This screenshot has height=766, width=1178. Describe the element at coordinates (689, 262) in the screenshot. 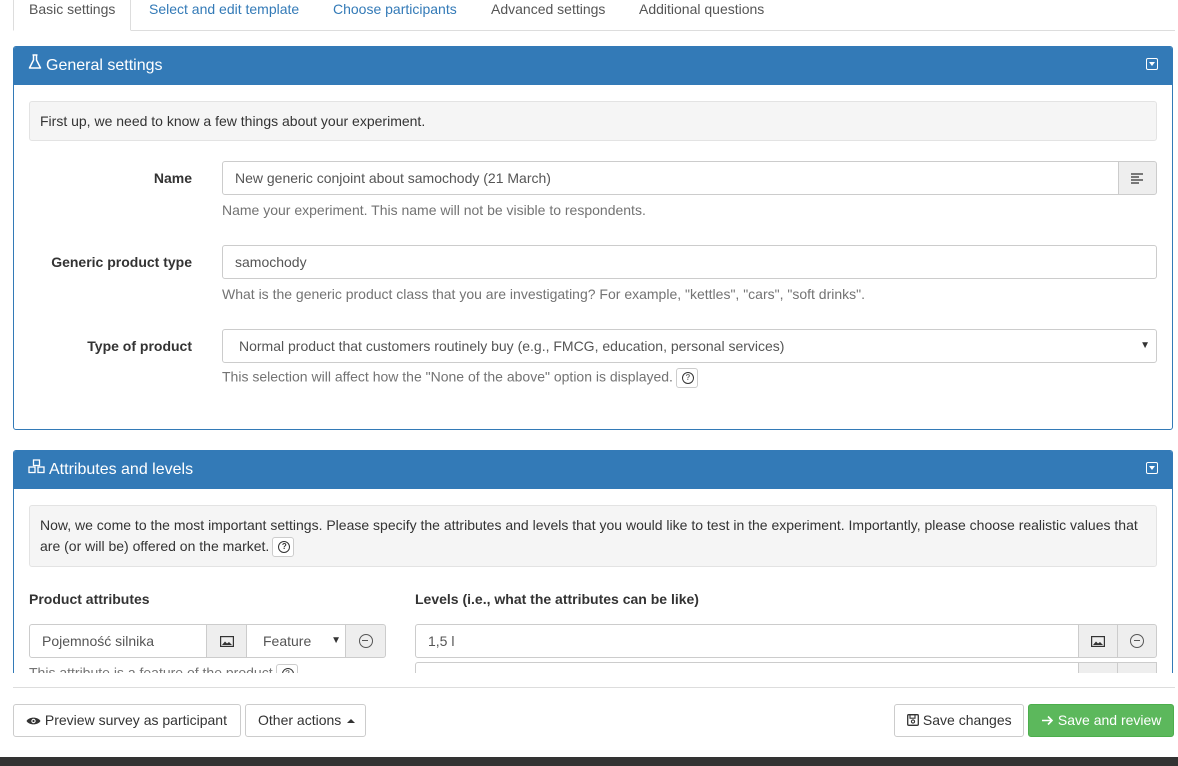

I see `product-type-input: samochody` at that location.